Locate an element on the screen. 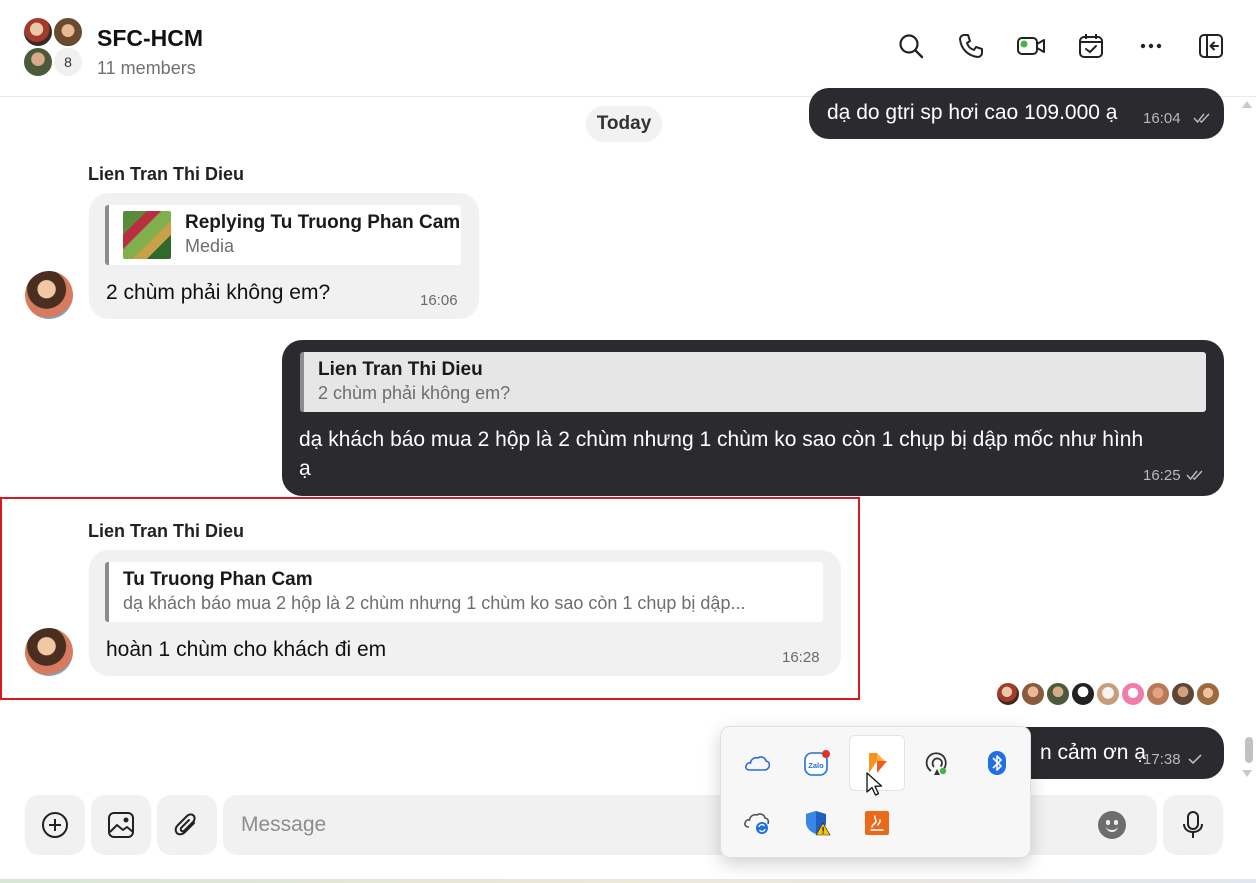 The width and height of the screenshot is (1256, 883). voice-message-button is located at coordinates (1193, 825).